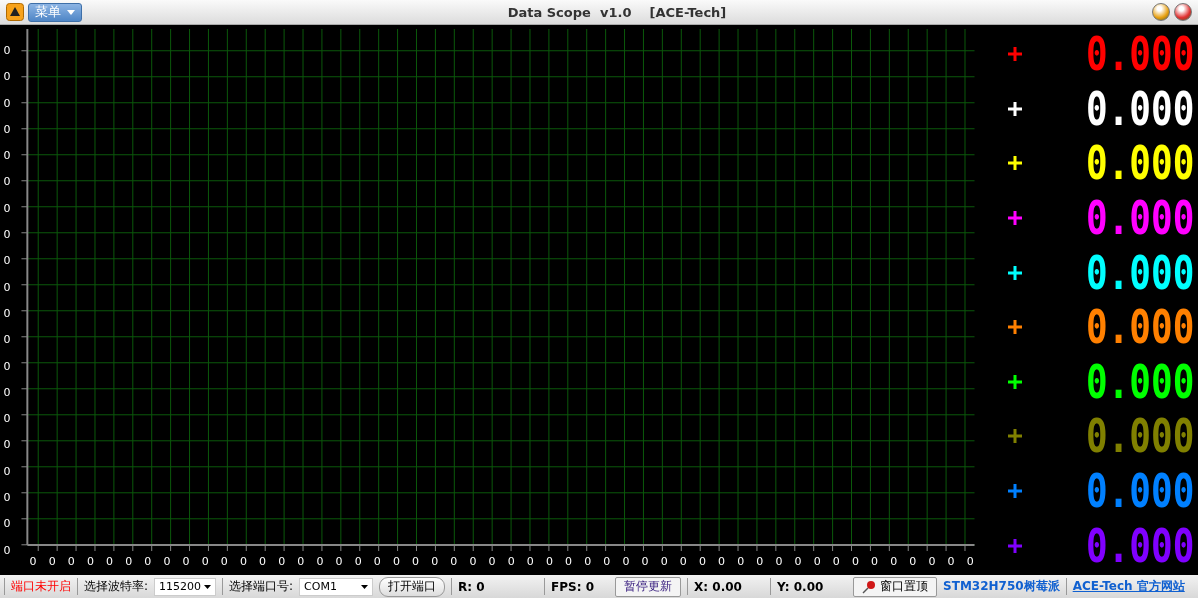 This screenshot has height=598, width=1198. Describe the element at coordinates (336, 586) in the screenshot. I see `port-select: COM1` at that location.